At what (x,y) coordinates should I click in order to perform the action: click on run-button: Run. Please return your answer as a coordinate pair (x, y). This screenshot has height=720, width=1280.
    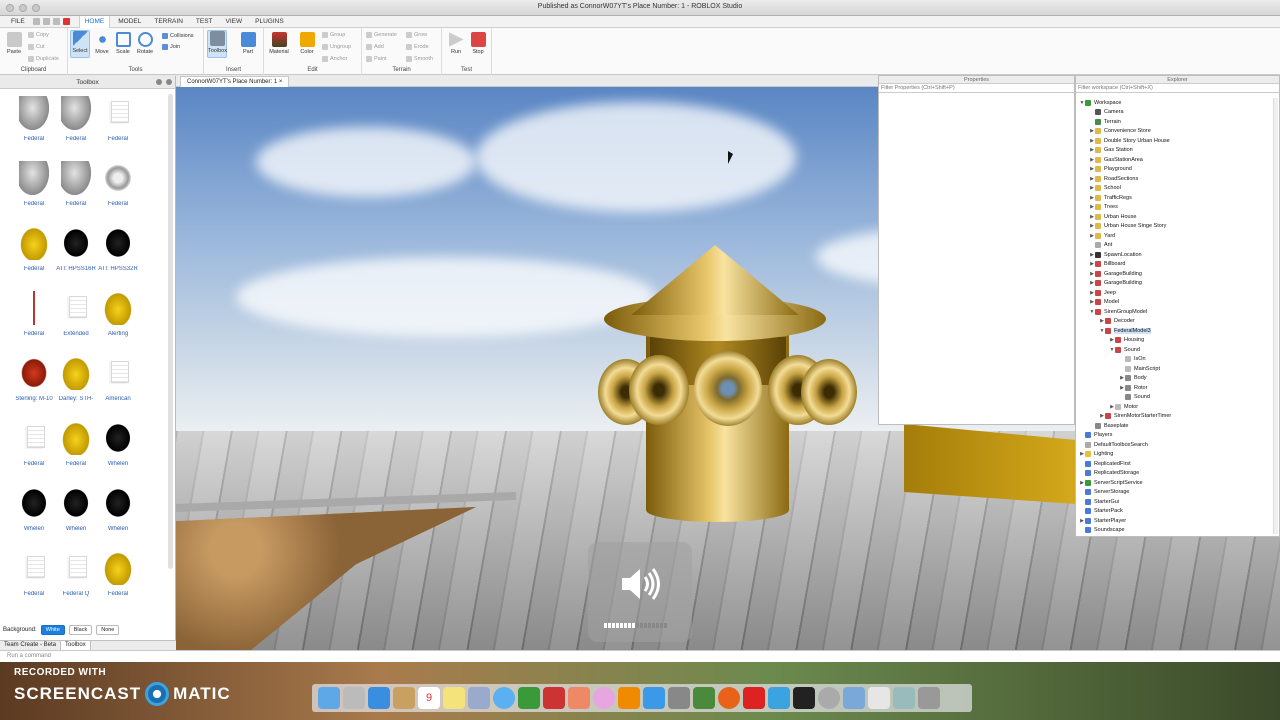
    Looking at the image, I should click on (456, 43).